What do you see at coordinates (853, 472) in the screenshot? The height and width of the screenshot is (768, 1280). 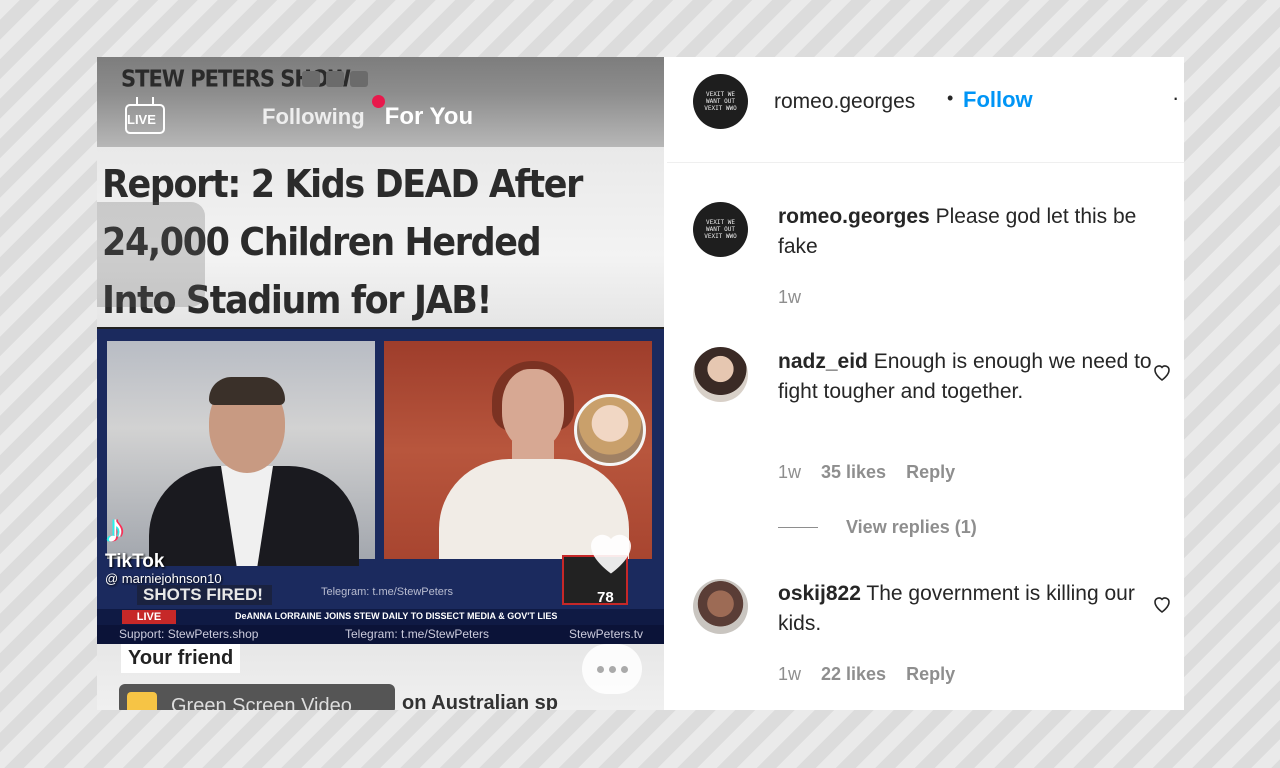 I see `comment-likes: 35 likes` at bounding box center [853, 472].